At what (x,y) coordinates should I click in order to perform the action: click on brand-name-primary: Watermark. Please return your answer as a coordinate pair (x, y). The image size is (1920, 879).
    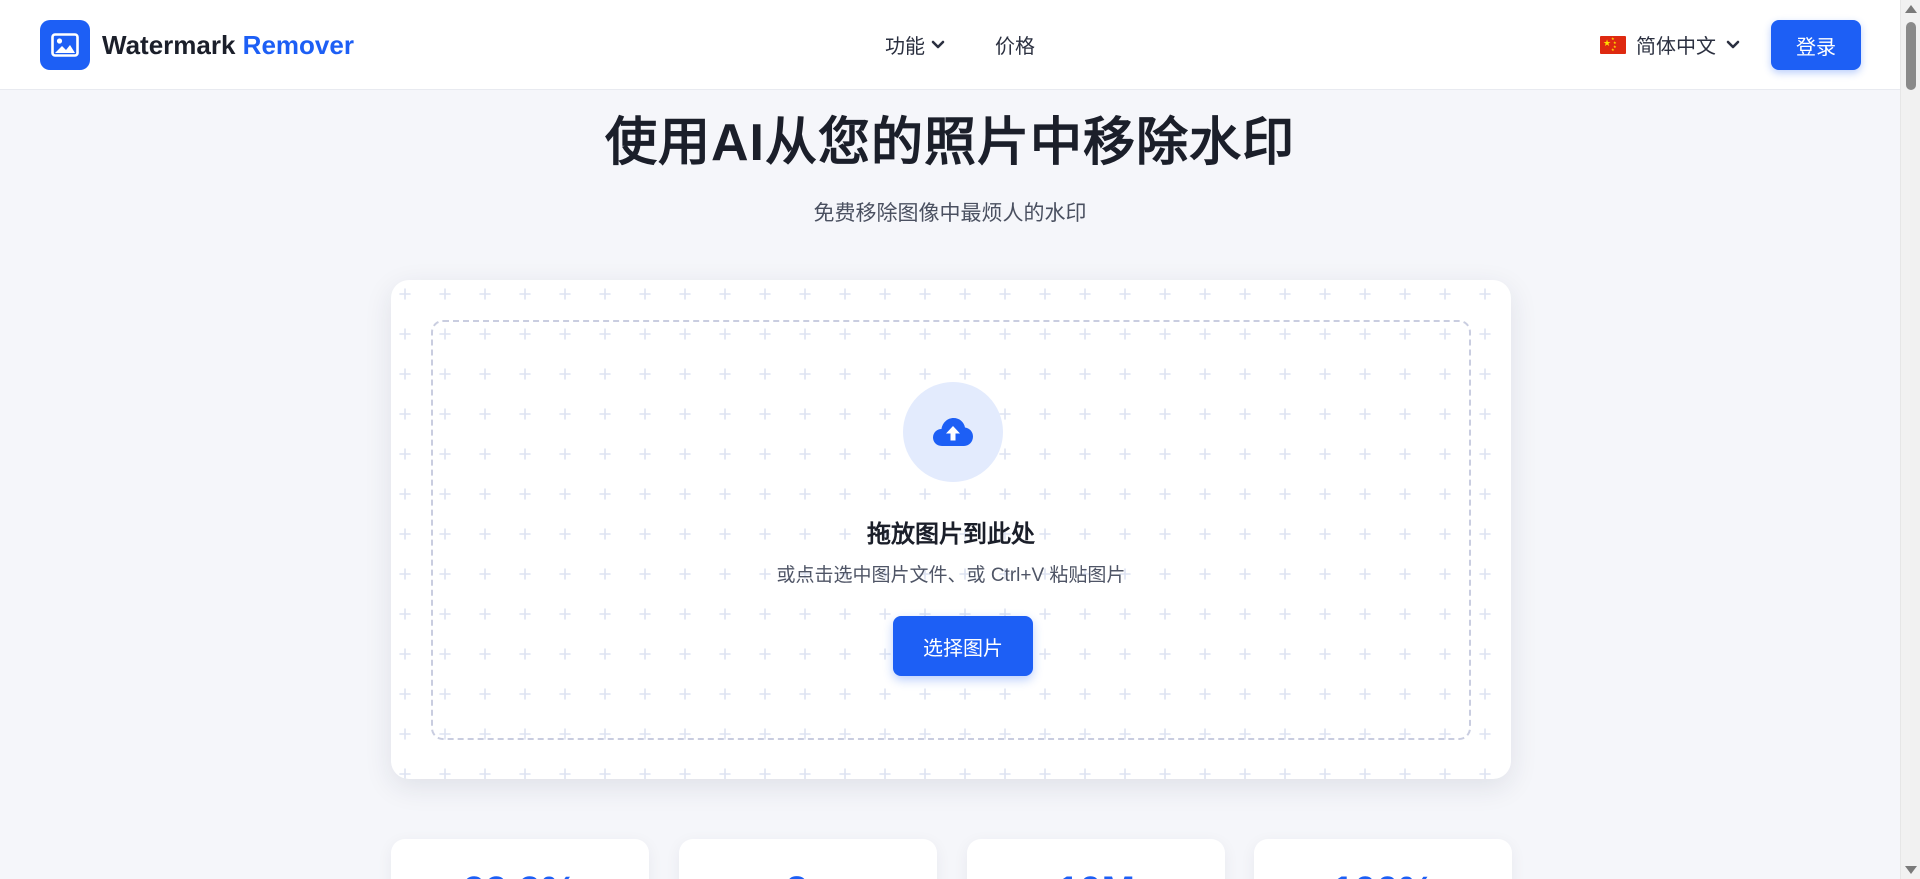
    Looking at the image, I should click on (169, 44).